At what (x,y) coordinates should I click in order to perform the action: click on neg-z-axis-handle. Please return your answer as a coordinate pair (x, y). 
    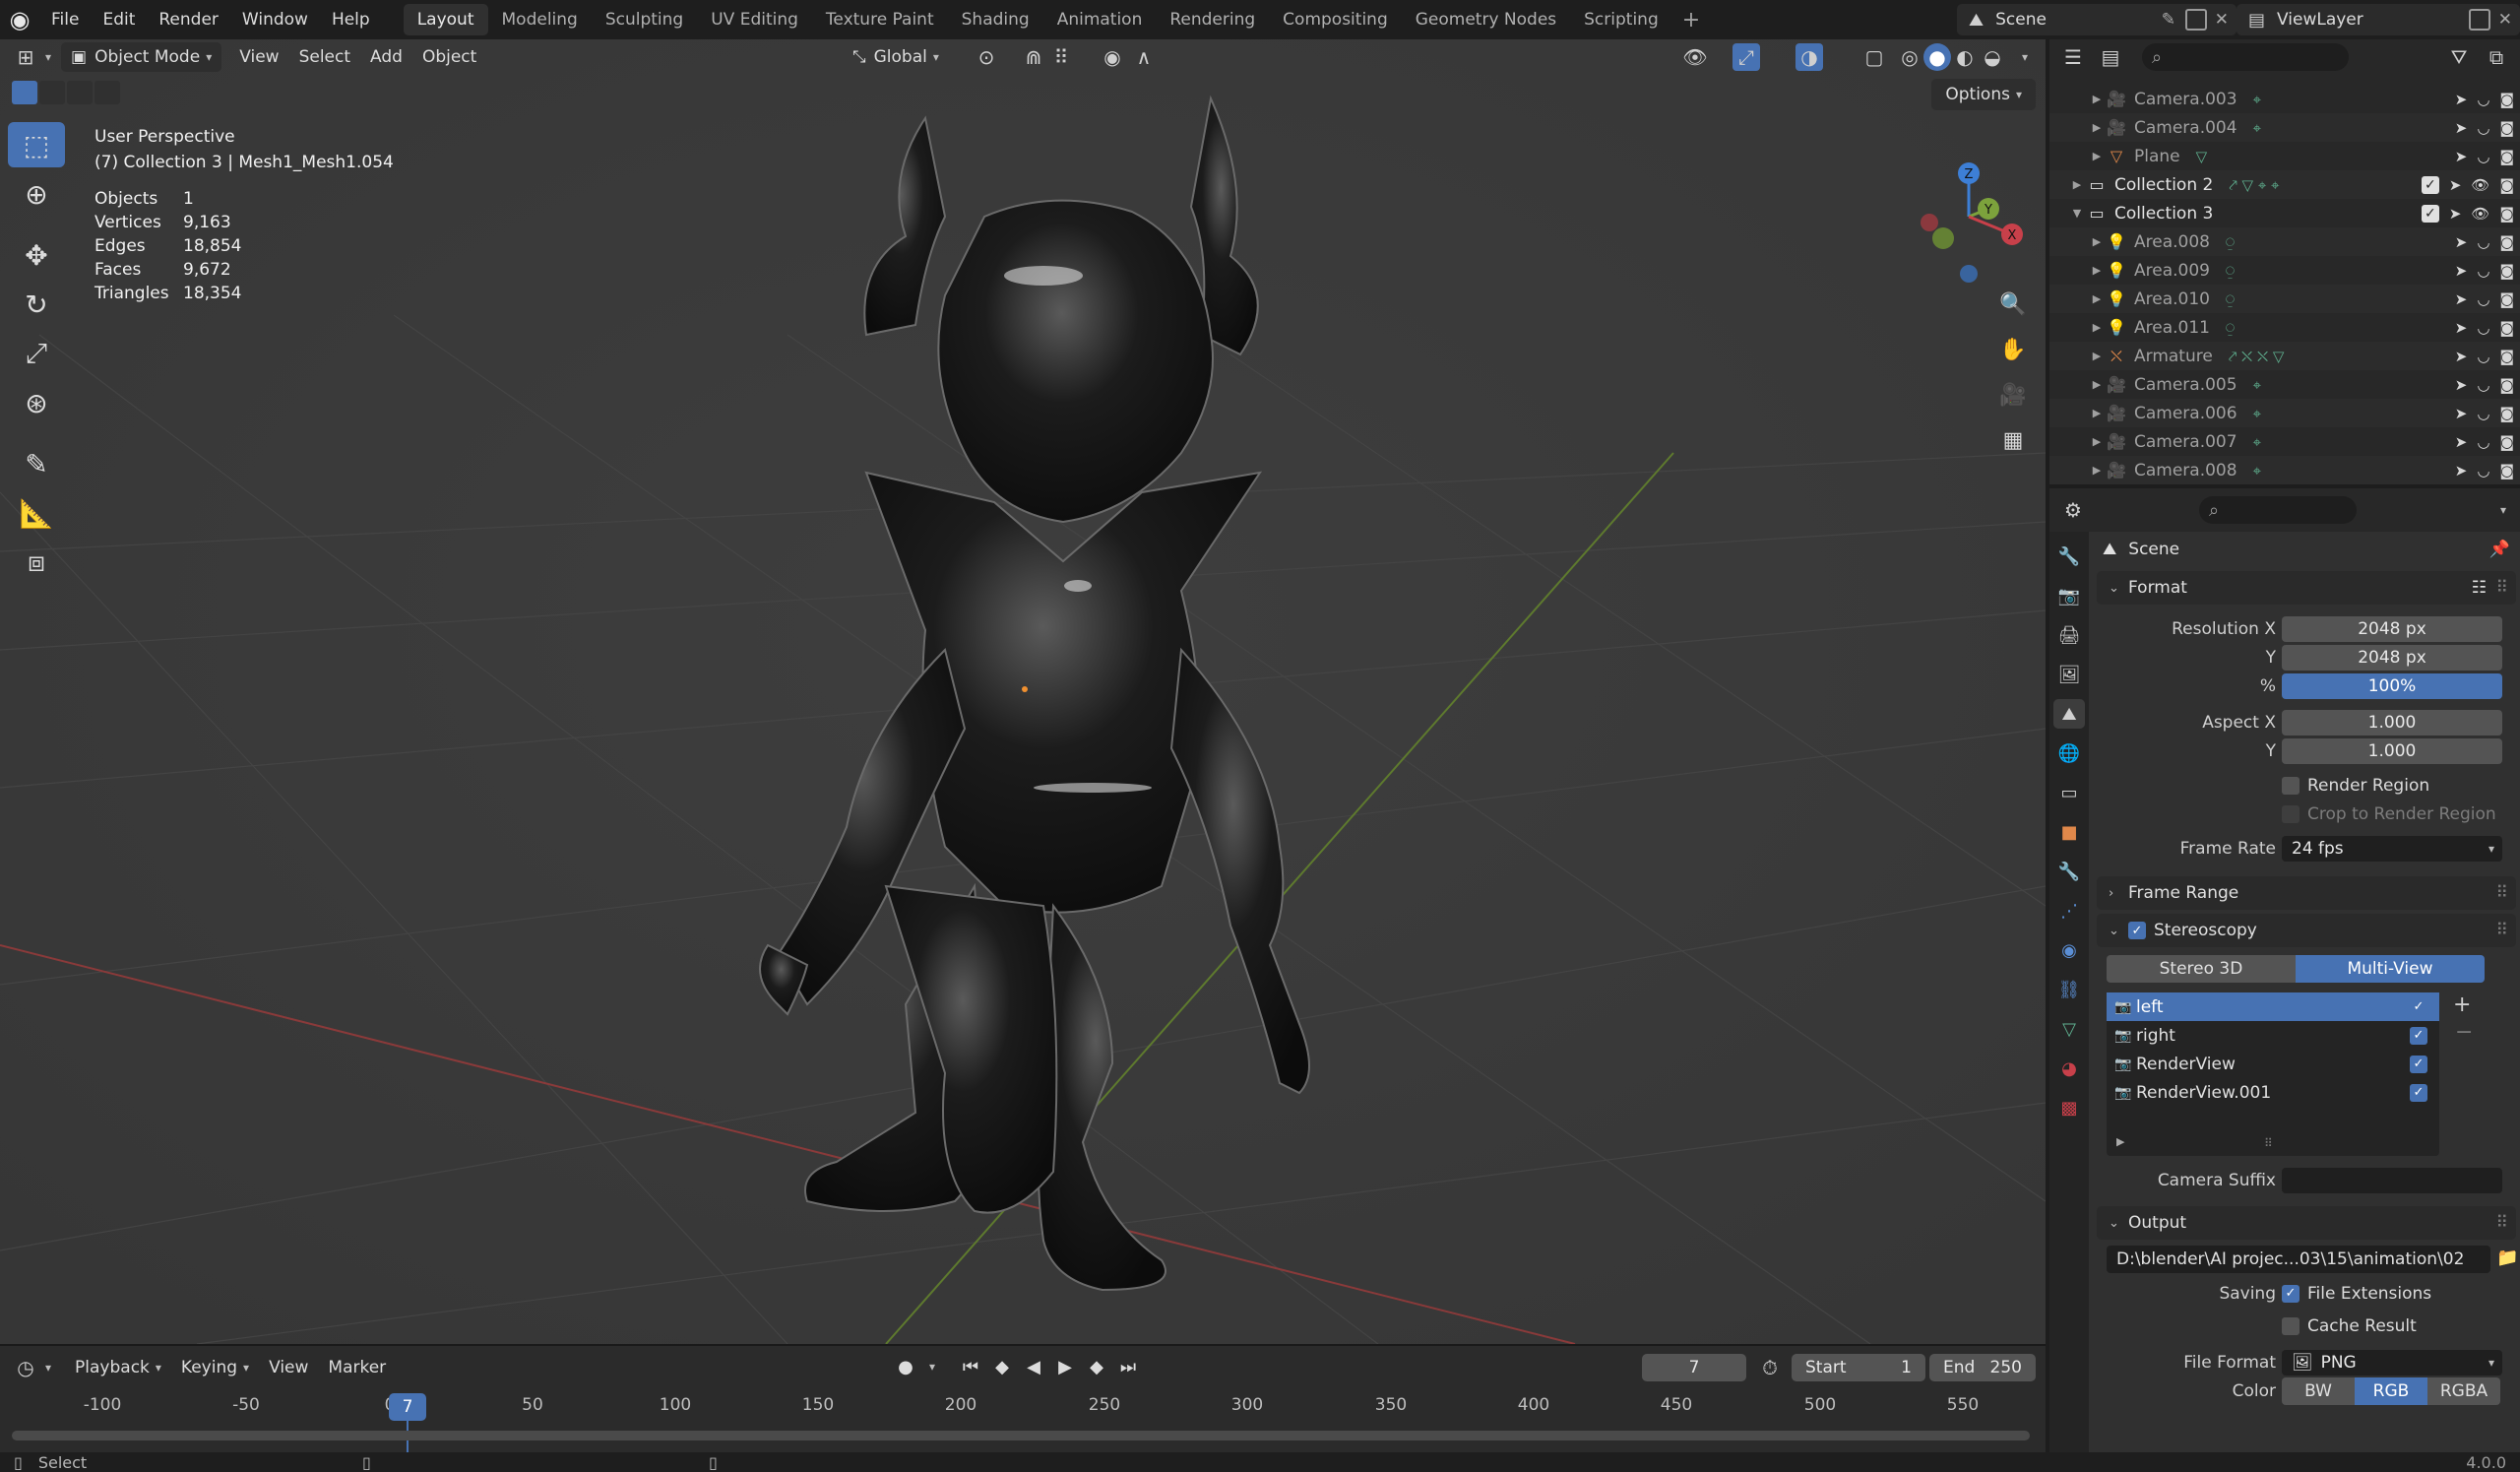
    Looking at the image, I should click on (1969, 274).